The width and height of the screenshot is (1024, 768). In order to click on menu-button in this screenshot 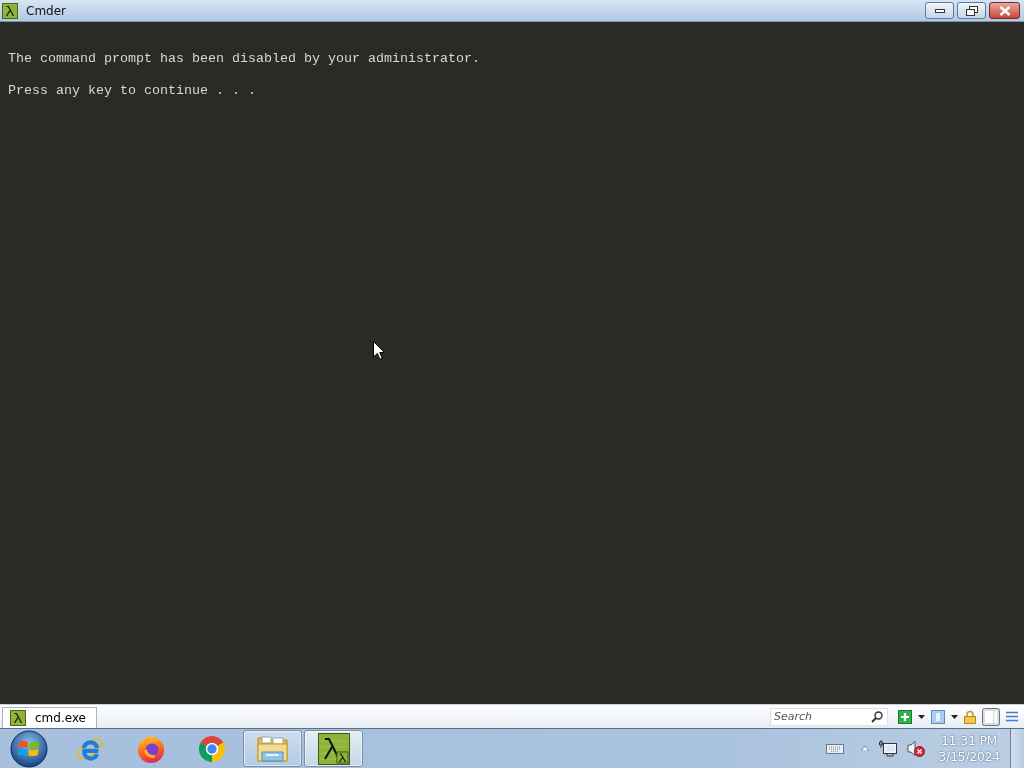, I will do `click(1012, 716)`.